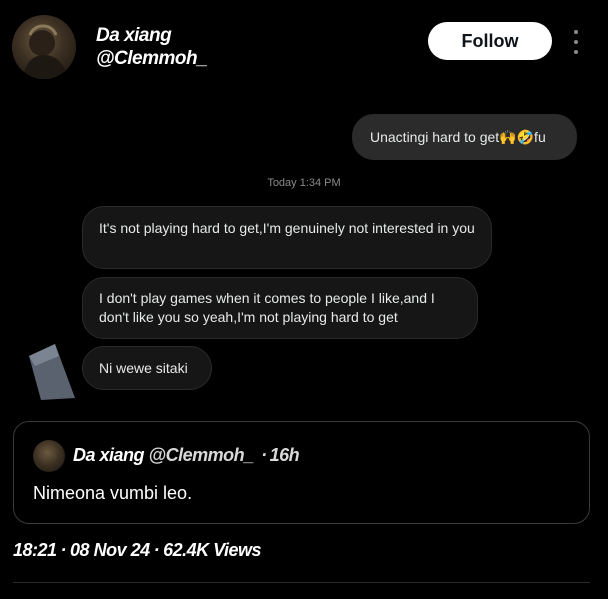 The width and height of the screenshot is (608, 599). I want to click on more-options-icon, so click(576, 42).